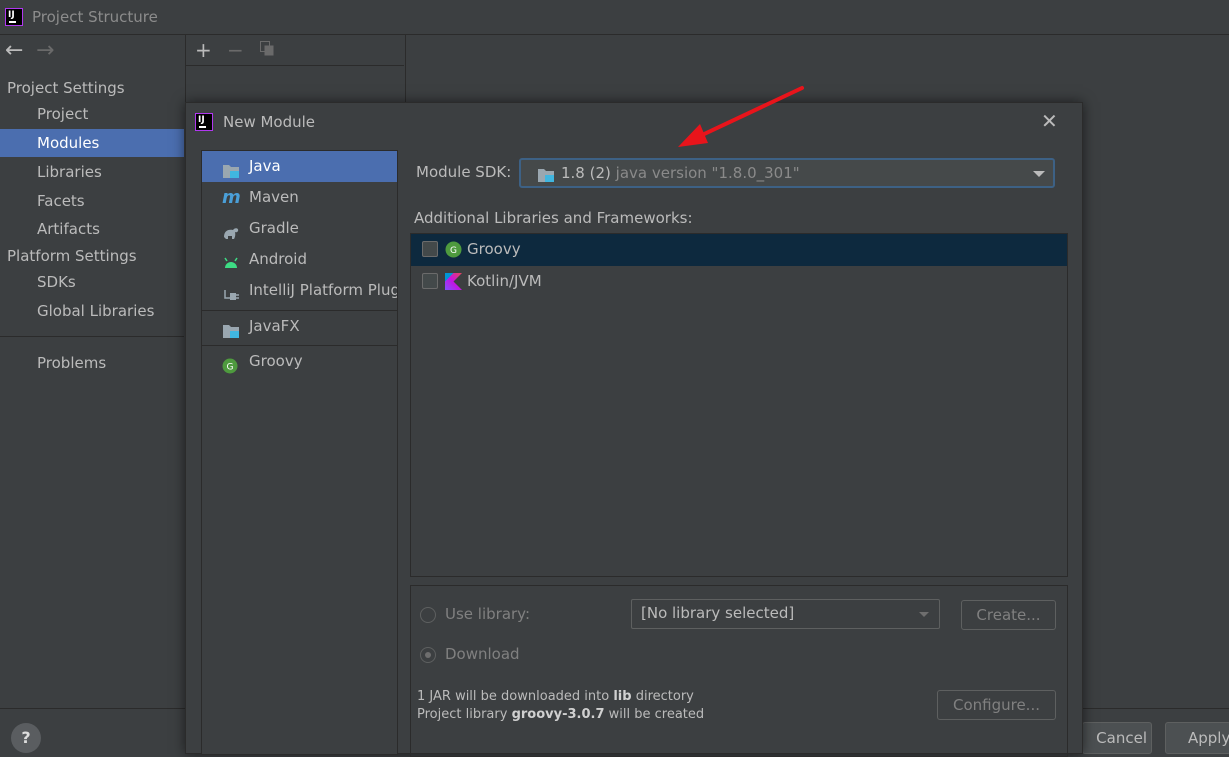 The height and width of the screenshot is (757, 1229). What do you see at coordinates (614, 17) in the screenshot?
I see `title-bar` at bounding box center [614, 17].